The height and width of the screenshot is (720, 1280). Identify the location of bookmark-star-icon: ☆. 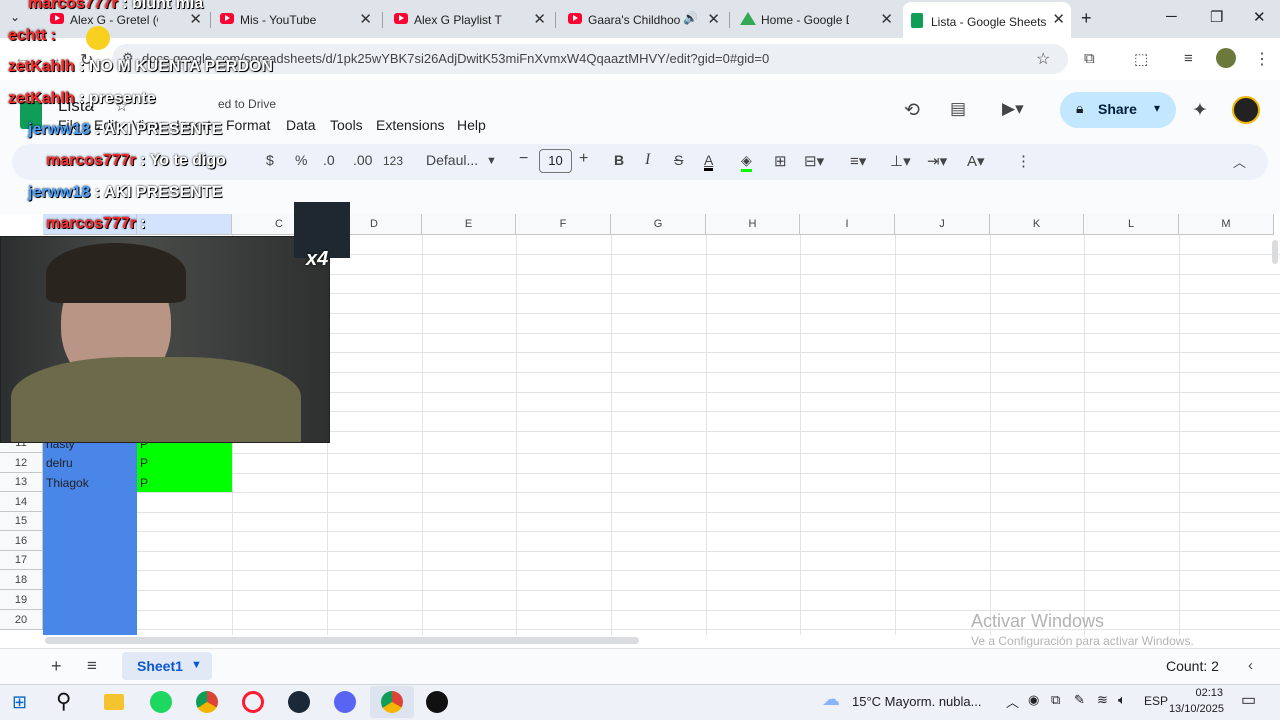
(1043, 59).